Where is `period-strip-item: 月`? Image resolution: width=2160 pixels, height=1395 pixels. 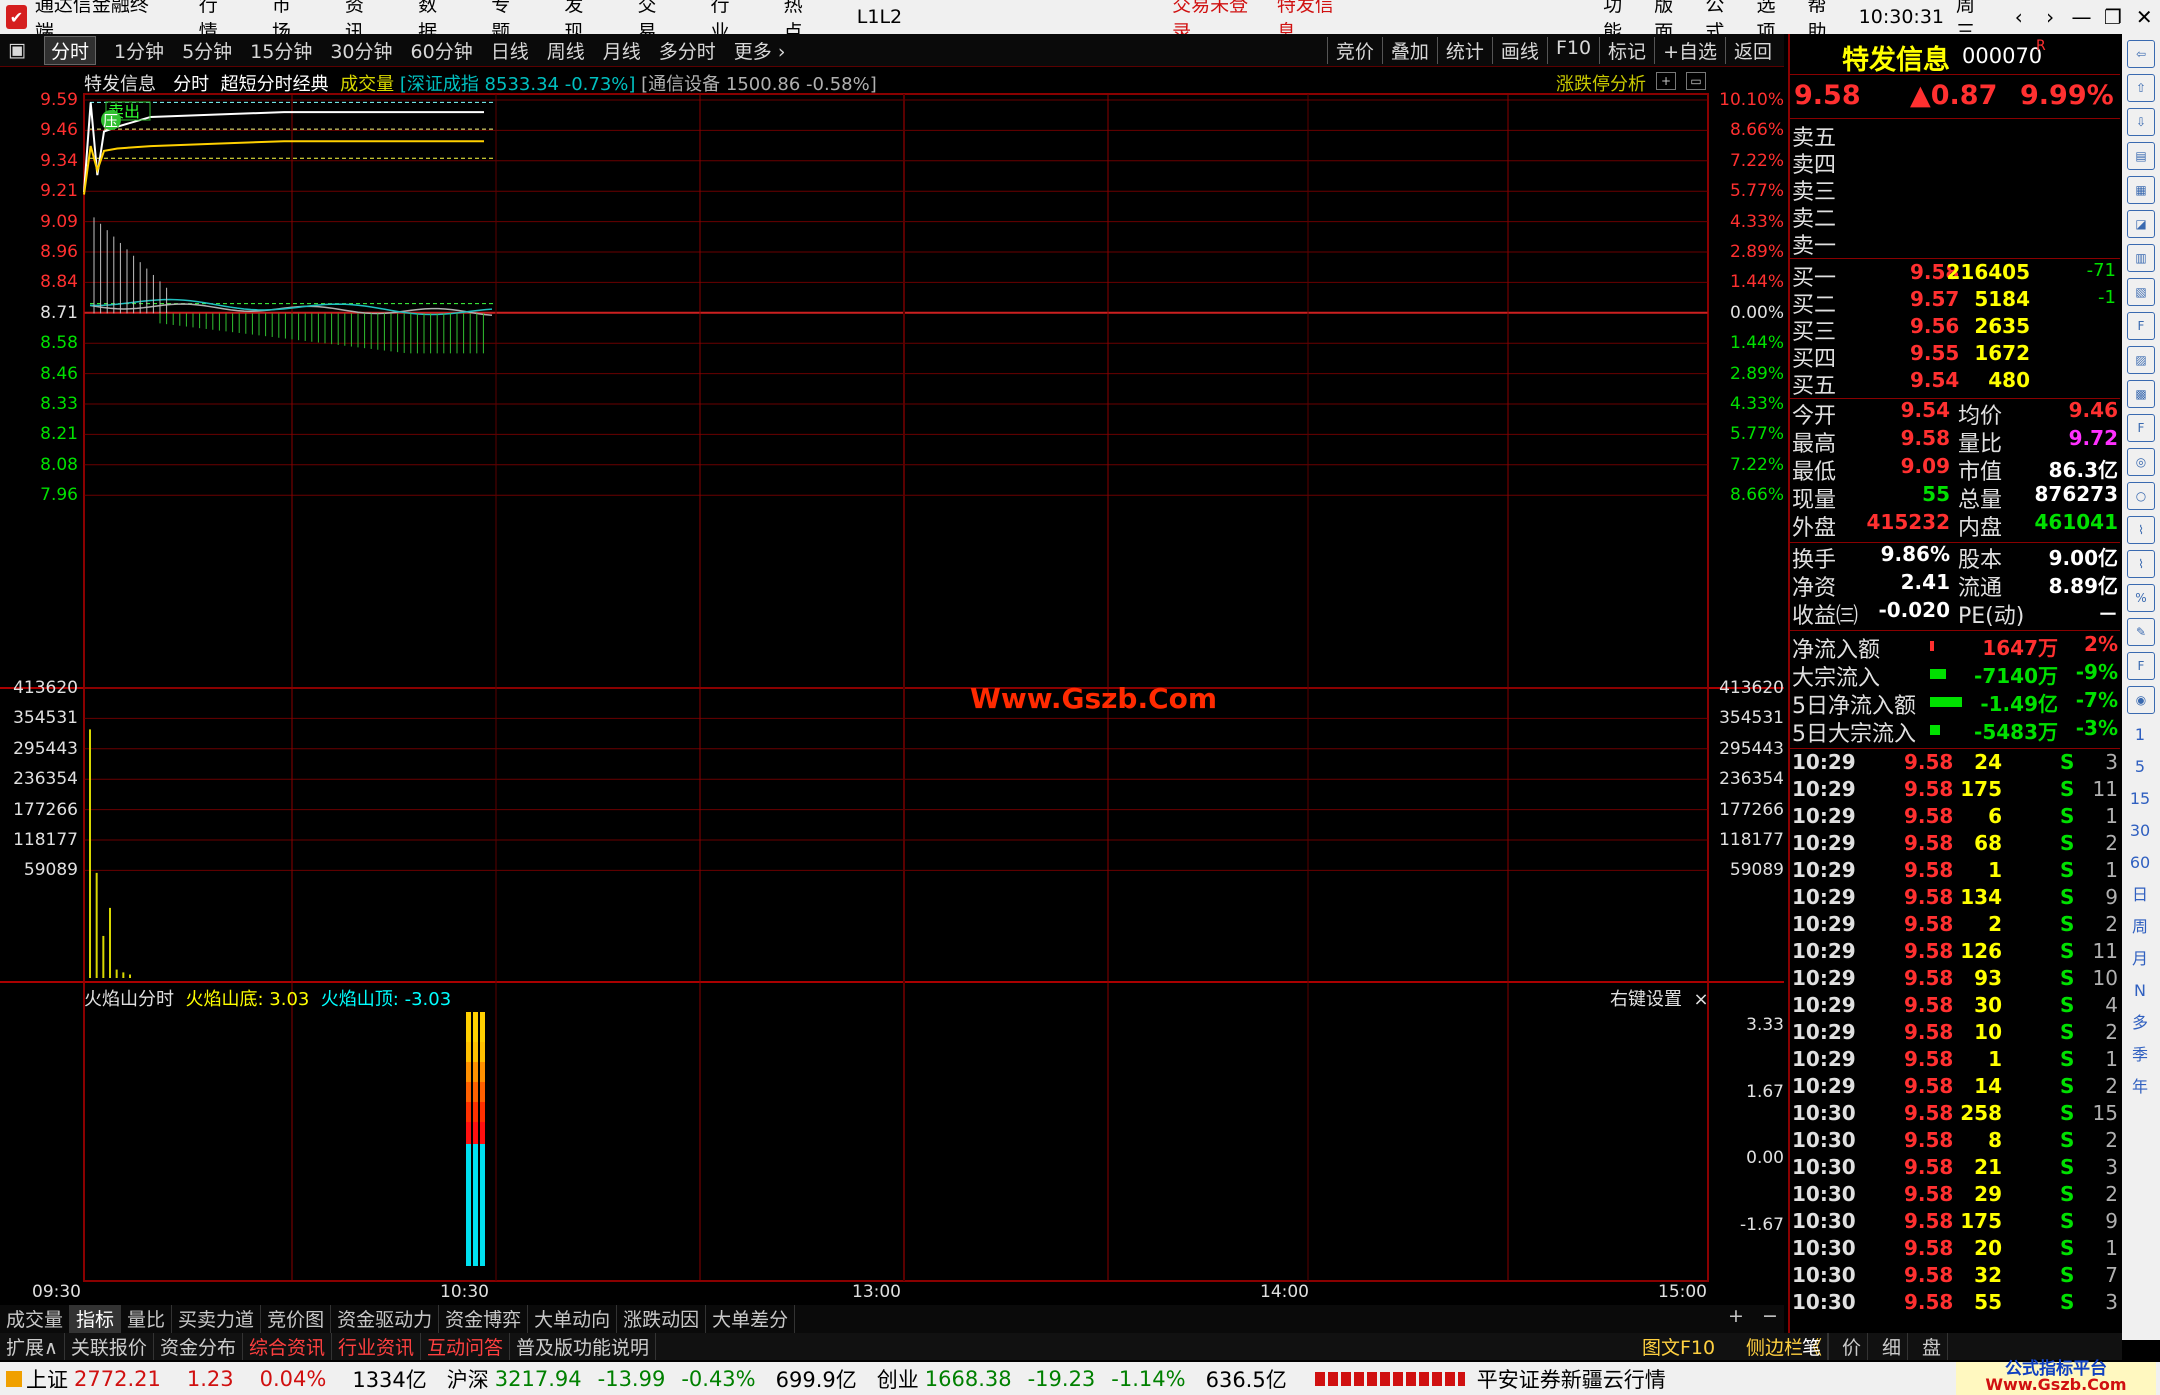 period-strip-item: 月 is located at coordinates (2140, 959).